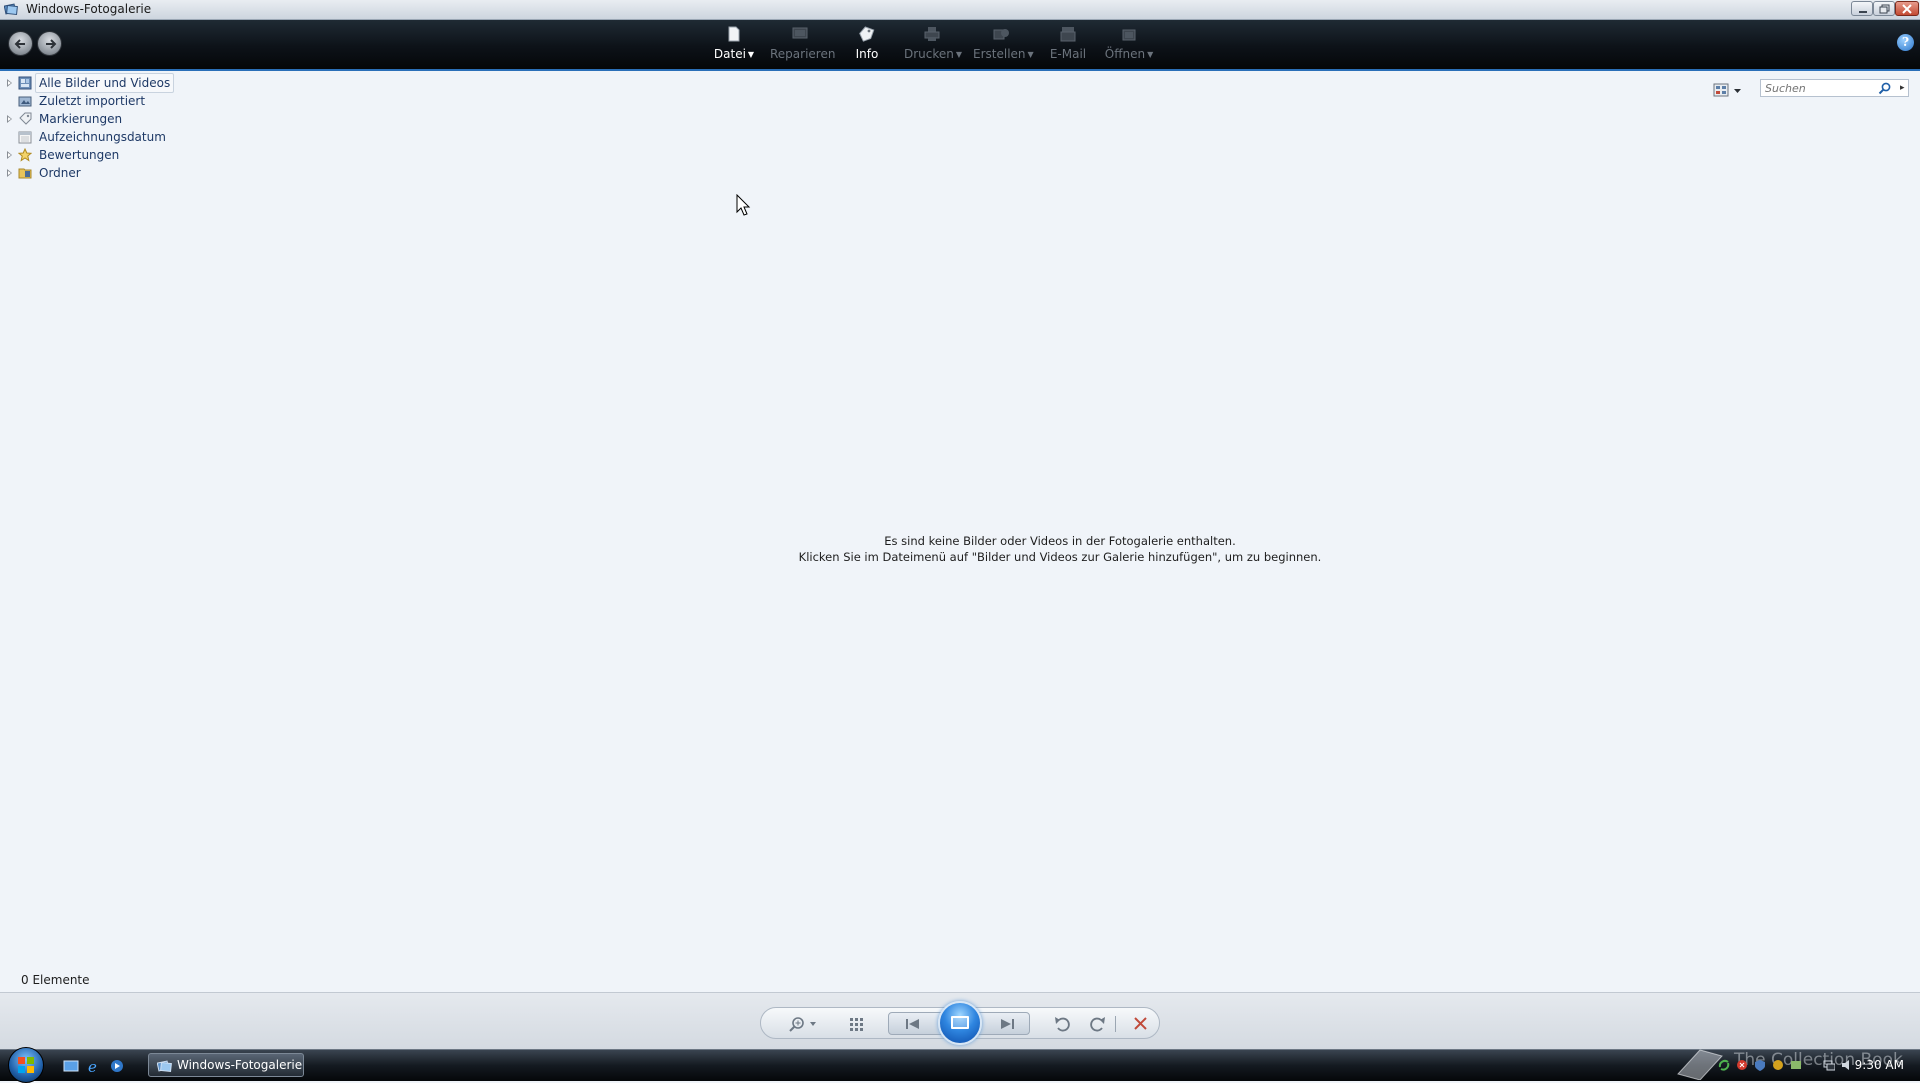 This screenshot has height=1083, width=1920. Describe the element at coordinates (100, 173) in the screenshot. I see `nav-item-folders: Ordner` at that location.